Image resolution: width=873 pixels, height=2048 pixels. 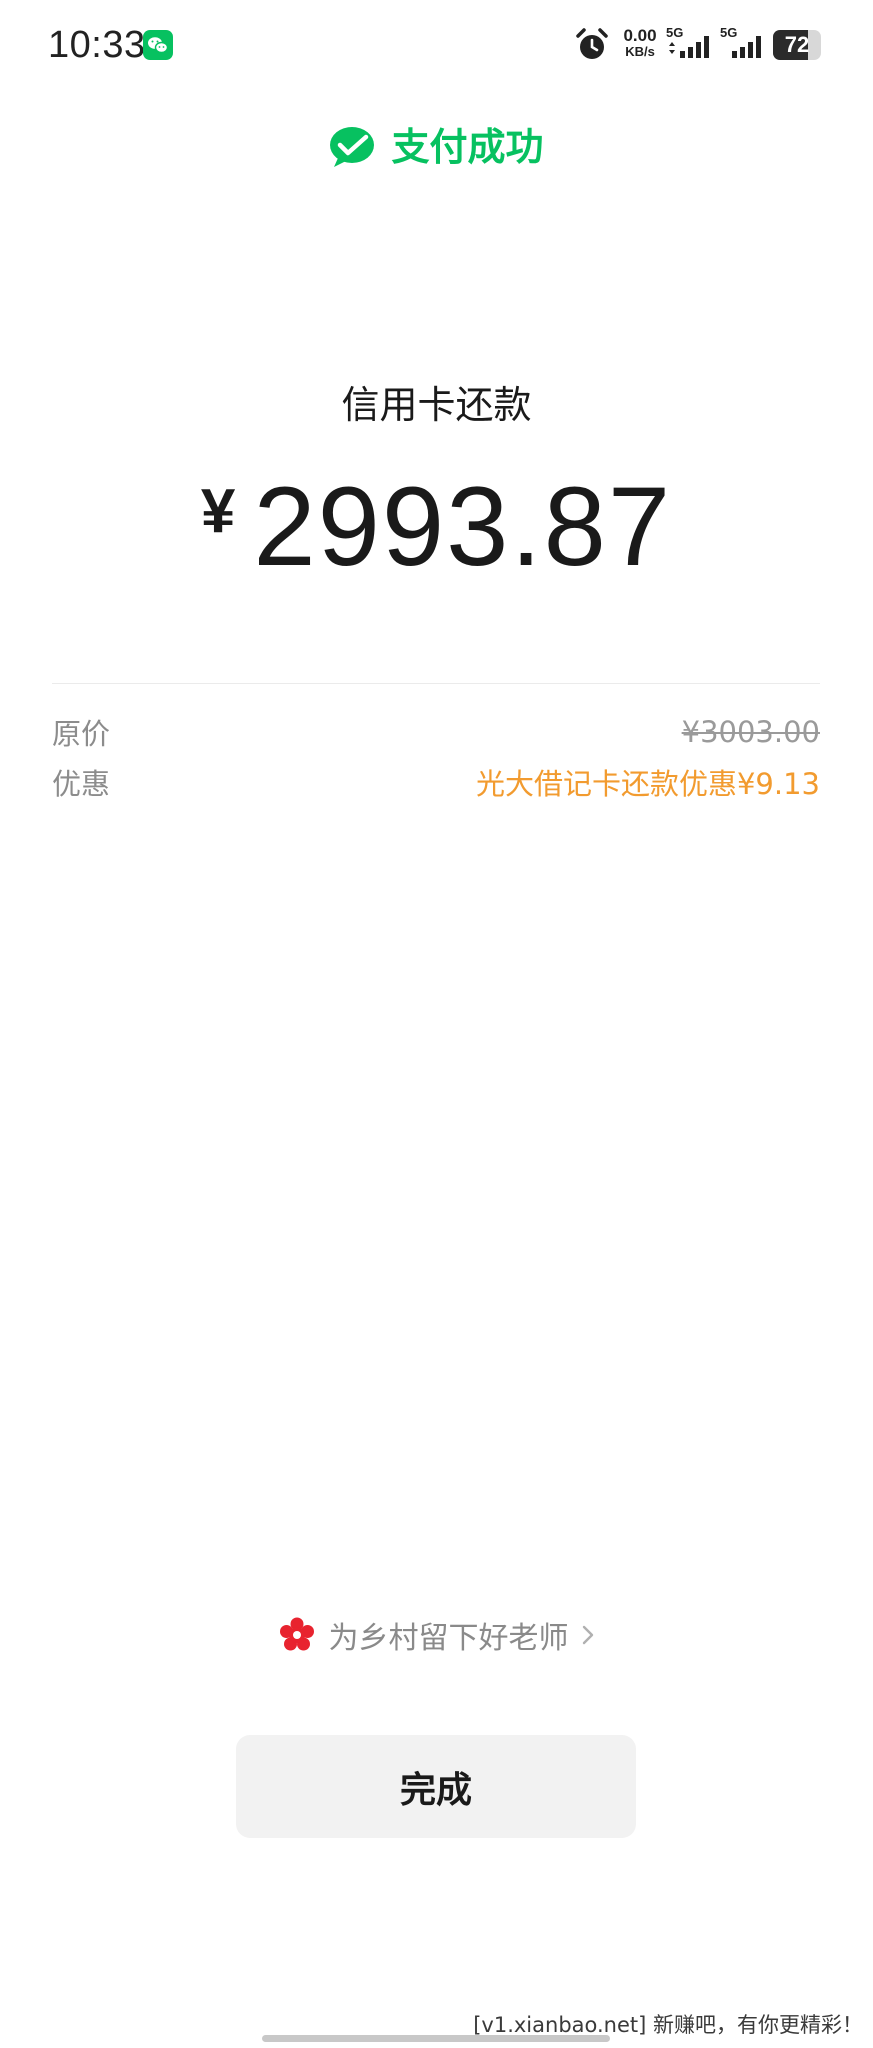 What do you see at coordinates (647, 784) in the screenshot?
I see `discount-value: 光大借记卡还款优惠¥9.13` at bounding box center [647, 784].